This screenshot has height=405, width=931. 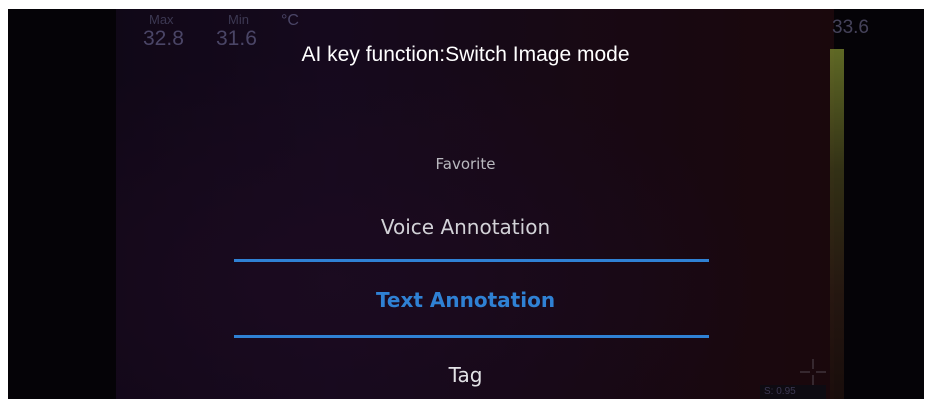 I want to click on scale-max-value: 33.6, so click(x=850, y=27).